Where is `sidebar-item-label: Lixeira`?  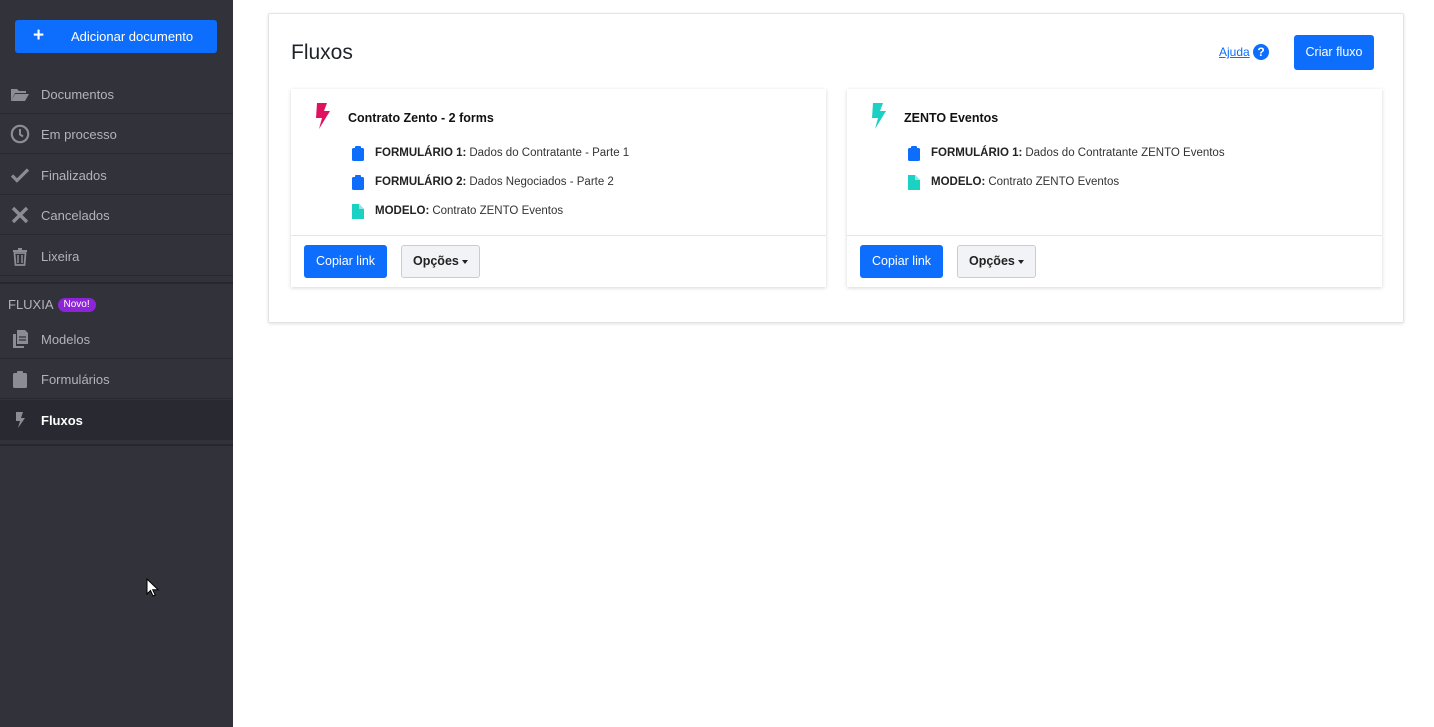 sidebar-item-label: Lixeira is located at coordinates (60, 256).